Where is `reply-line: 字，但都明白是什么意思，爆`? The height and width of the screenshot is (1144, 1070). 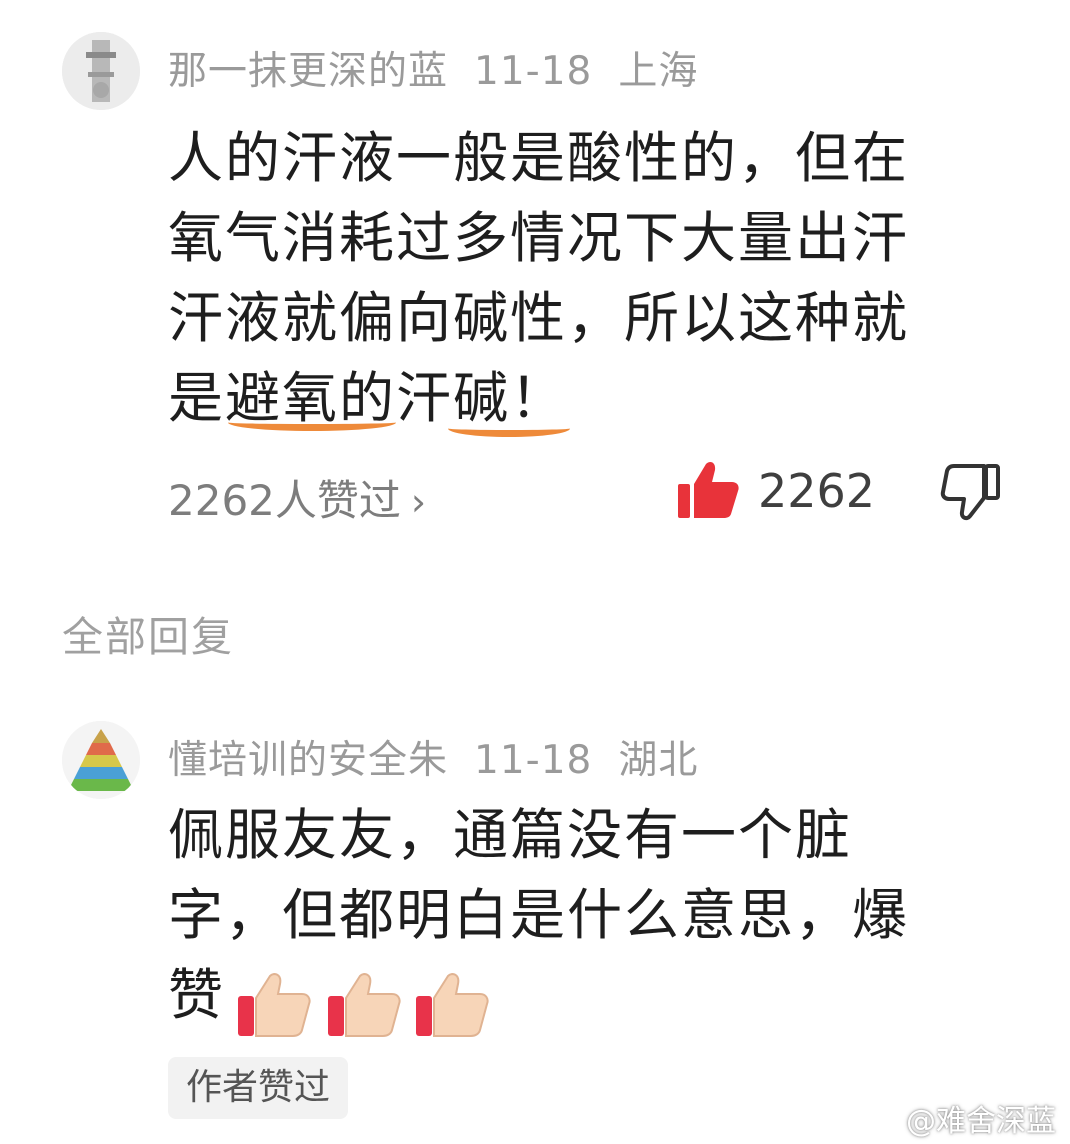 reply-line: 字，但都明白是什么意思，爆 is located at coordinates (539, 915).